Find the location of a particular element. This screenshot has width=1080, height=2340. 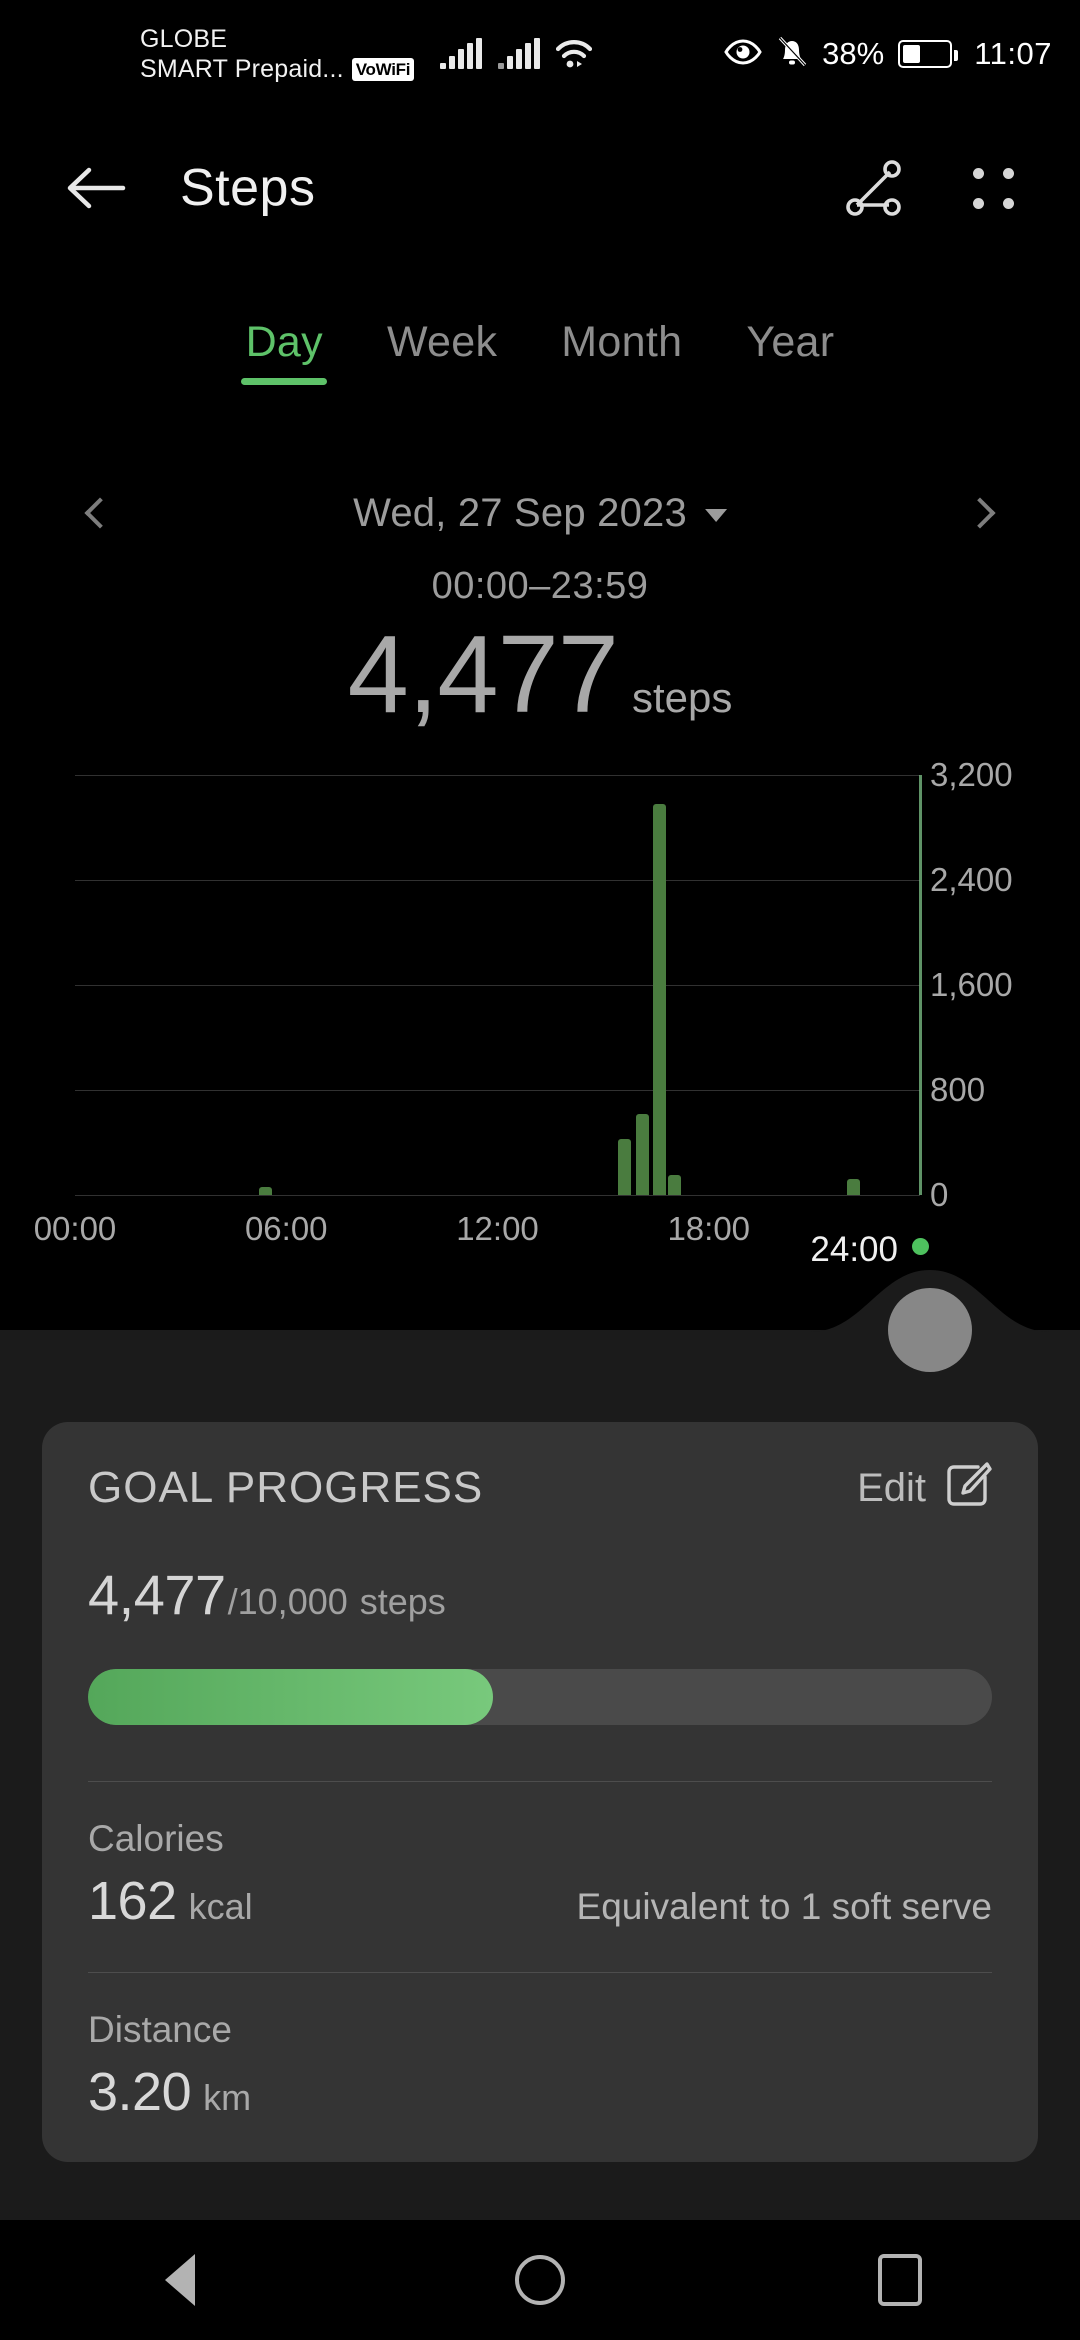

system-nav-bar is located at coordinates (540, 2280).